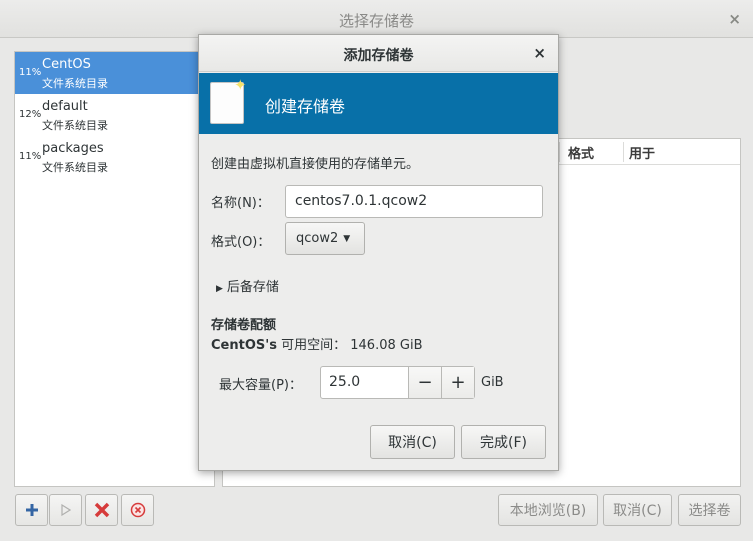  I want to click on delete-circle-icon, so click(137, 510).